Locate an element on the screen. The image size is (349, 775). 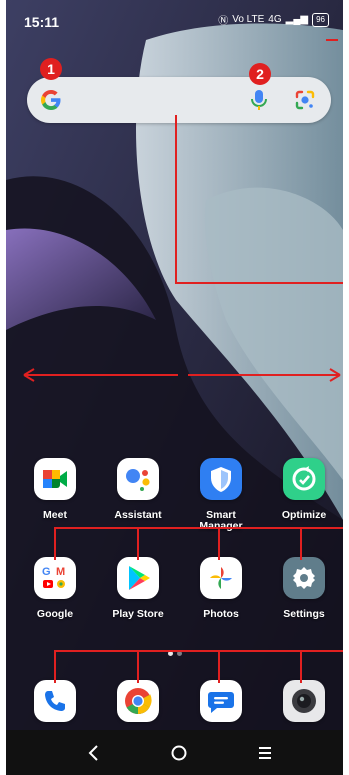
svg-text: M is located at coordinates (60, 572).